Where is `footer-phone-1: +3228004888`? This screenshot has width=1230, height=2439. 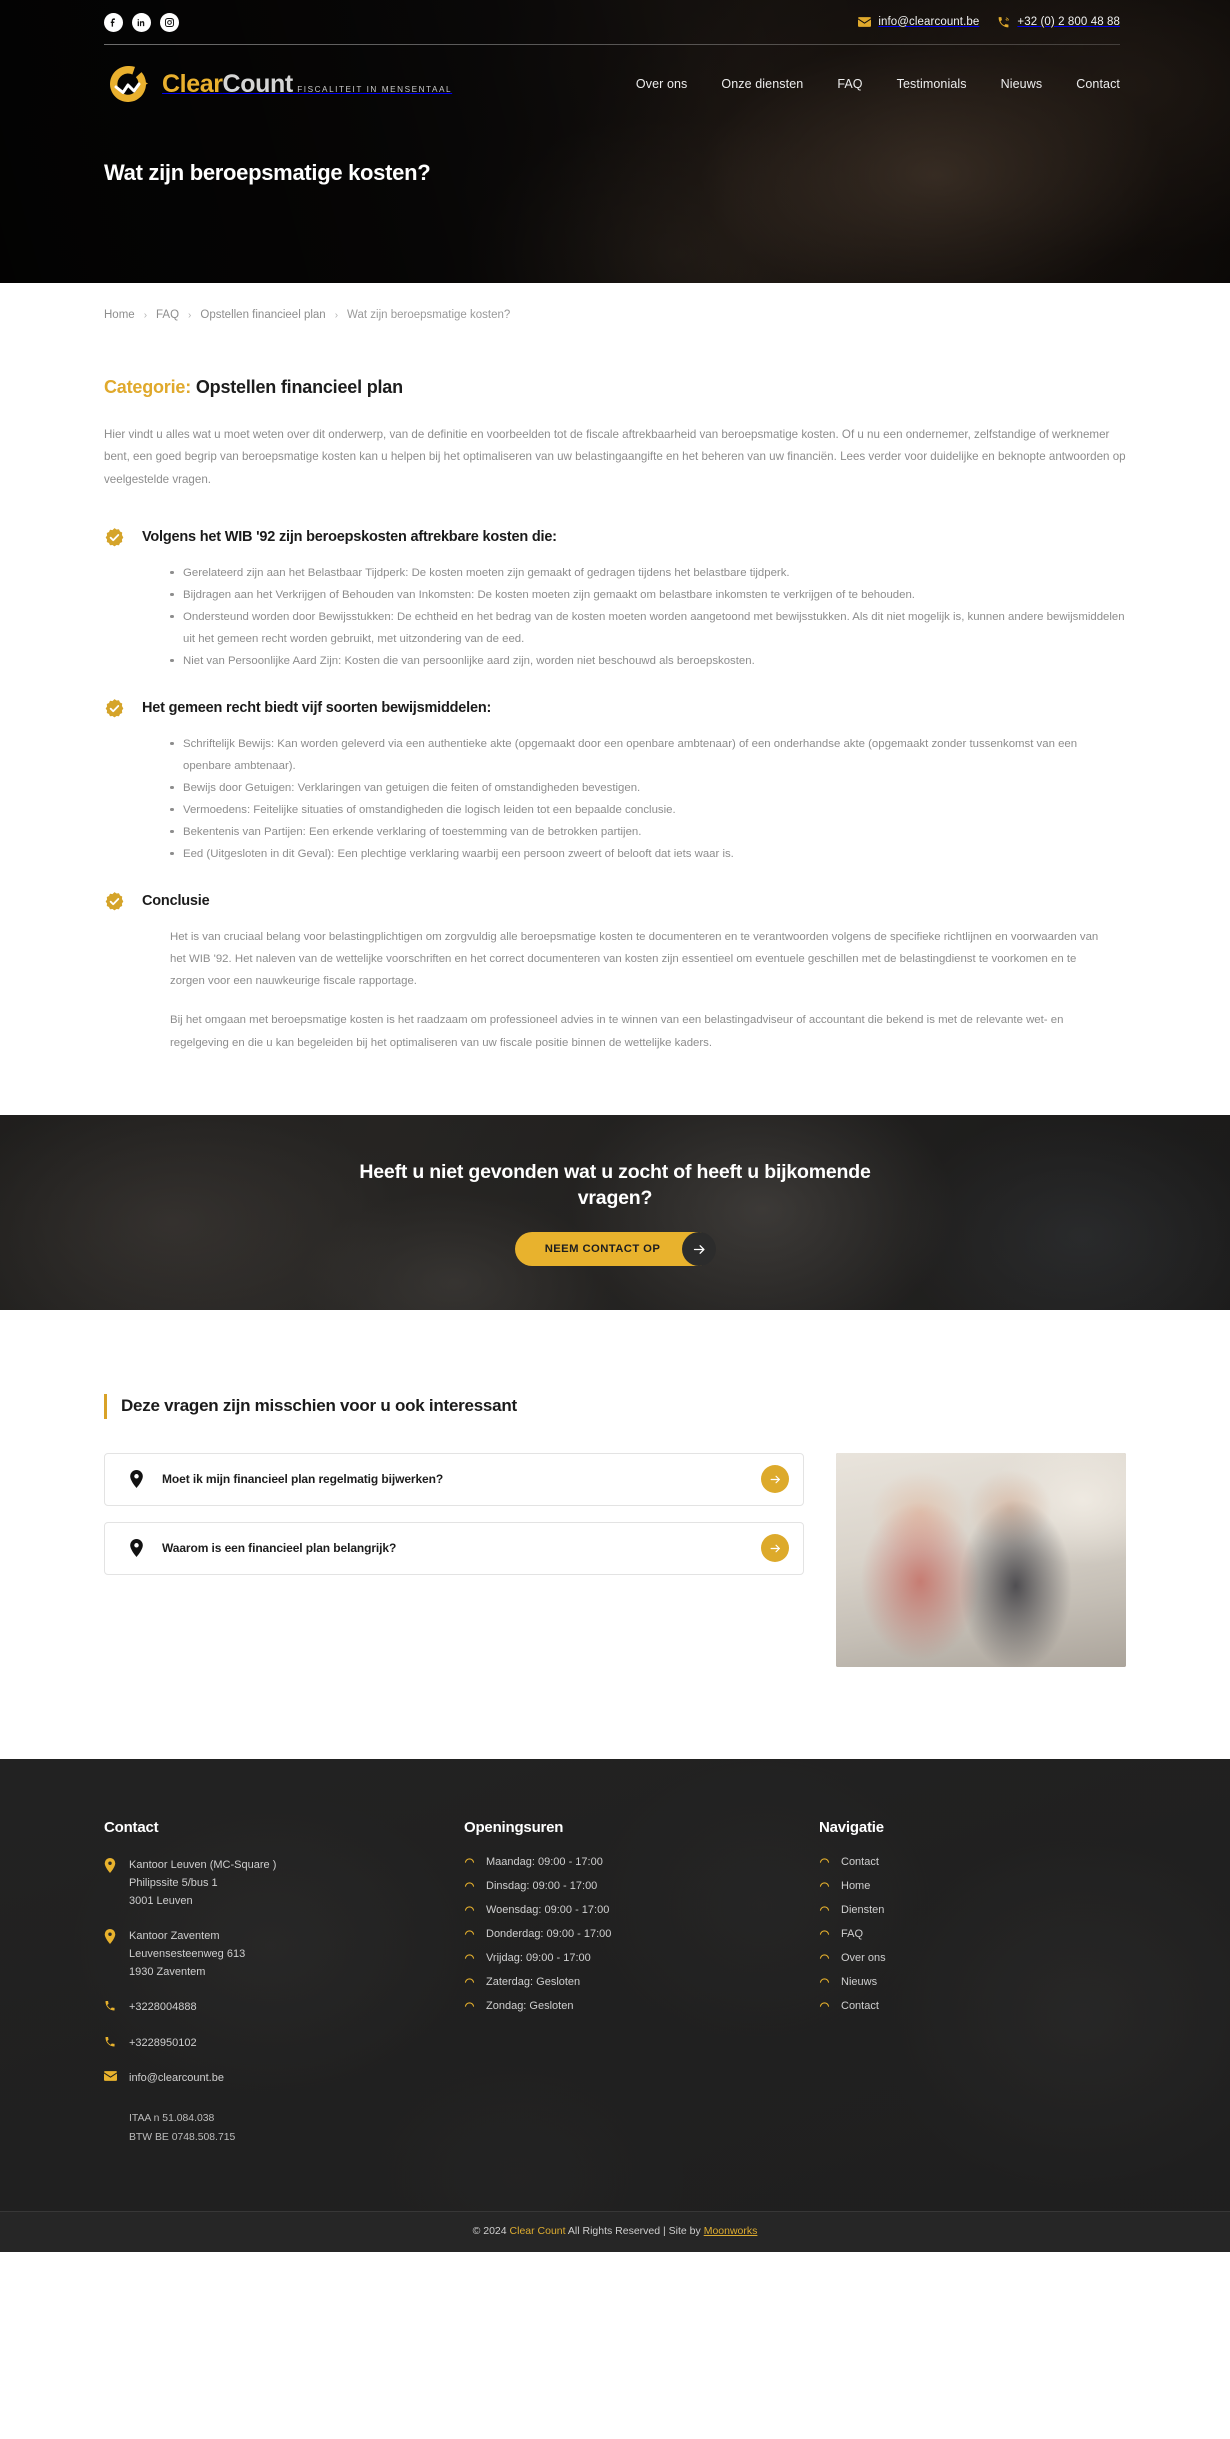 footer-phone-1: +3228004888 is located at coordinates (284, 2007).